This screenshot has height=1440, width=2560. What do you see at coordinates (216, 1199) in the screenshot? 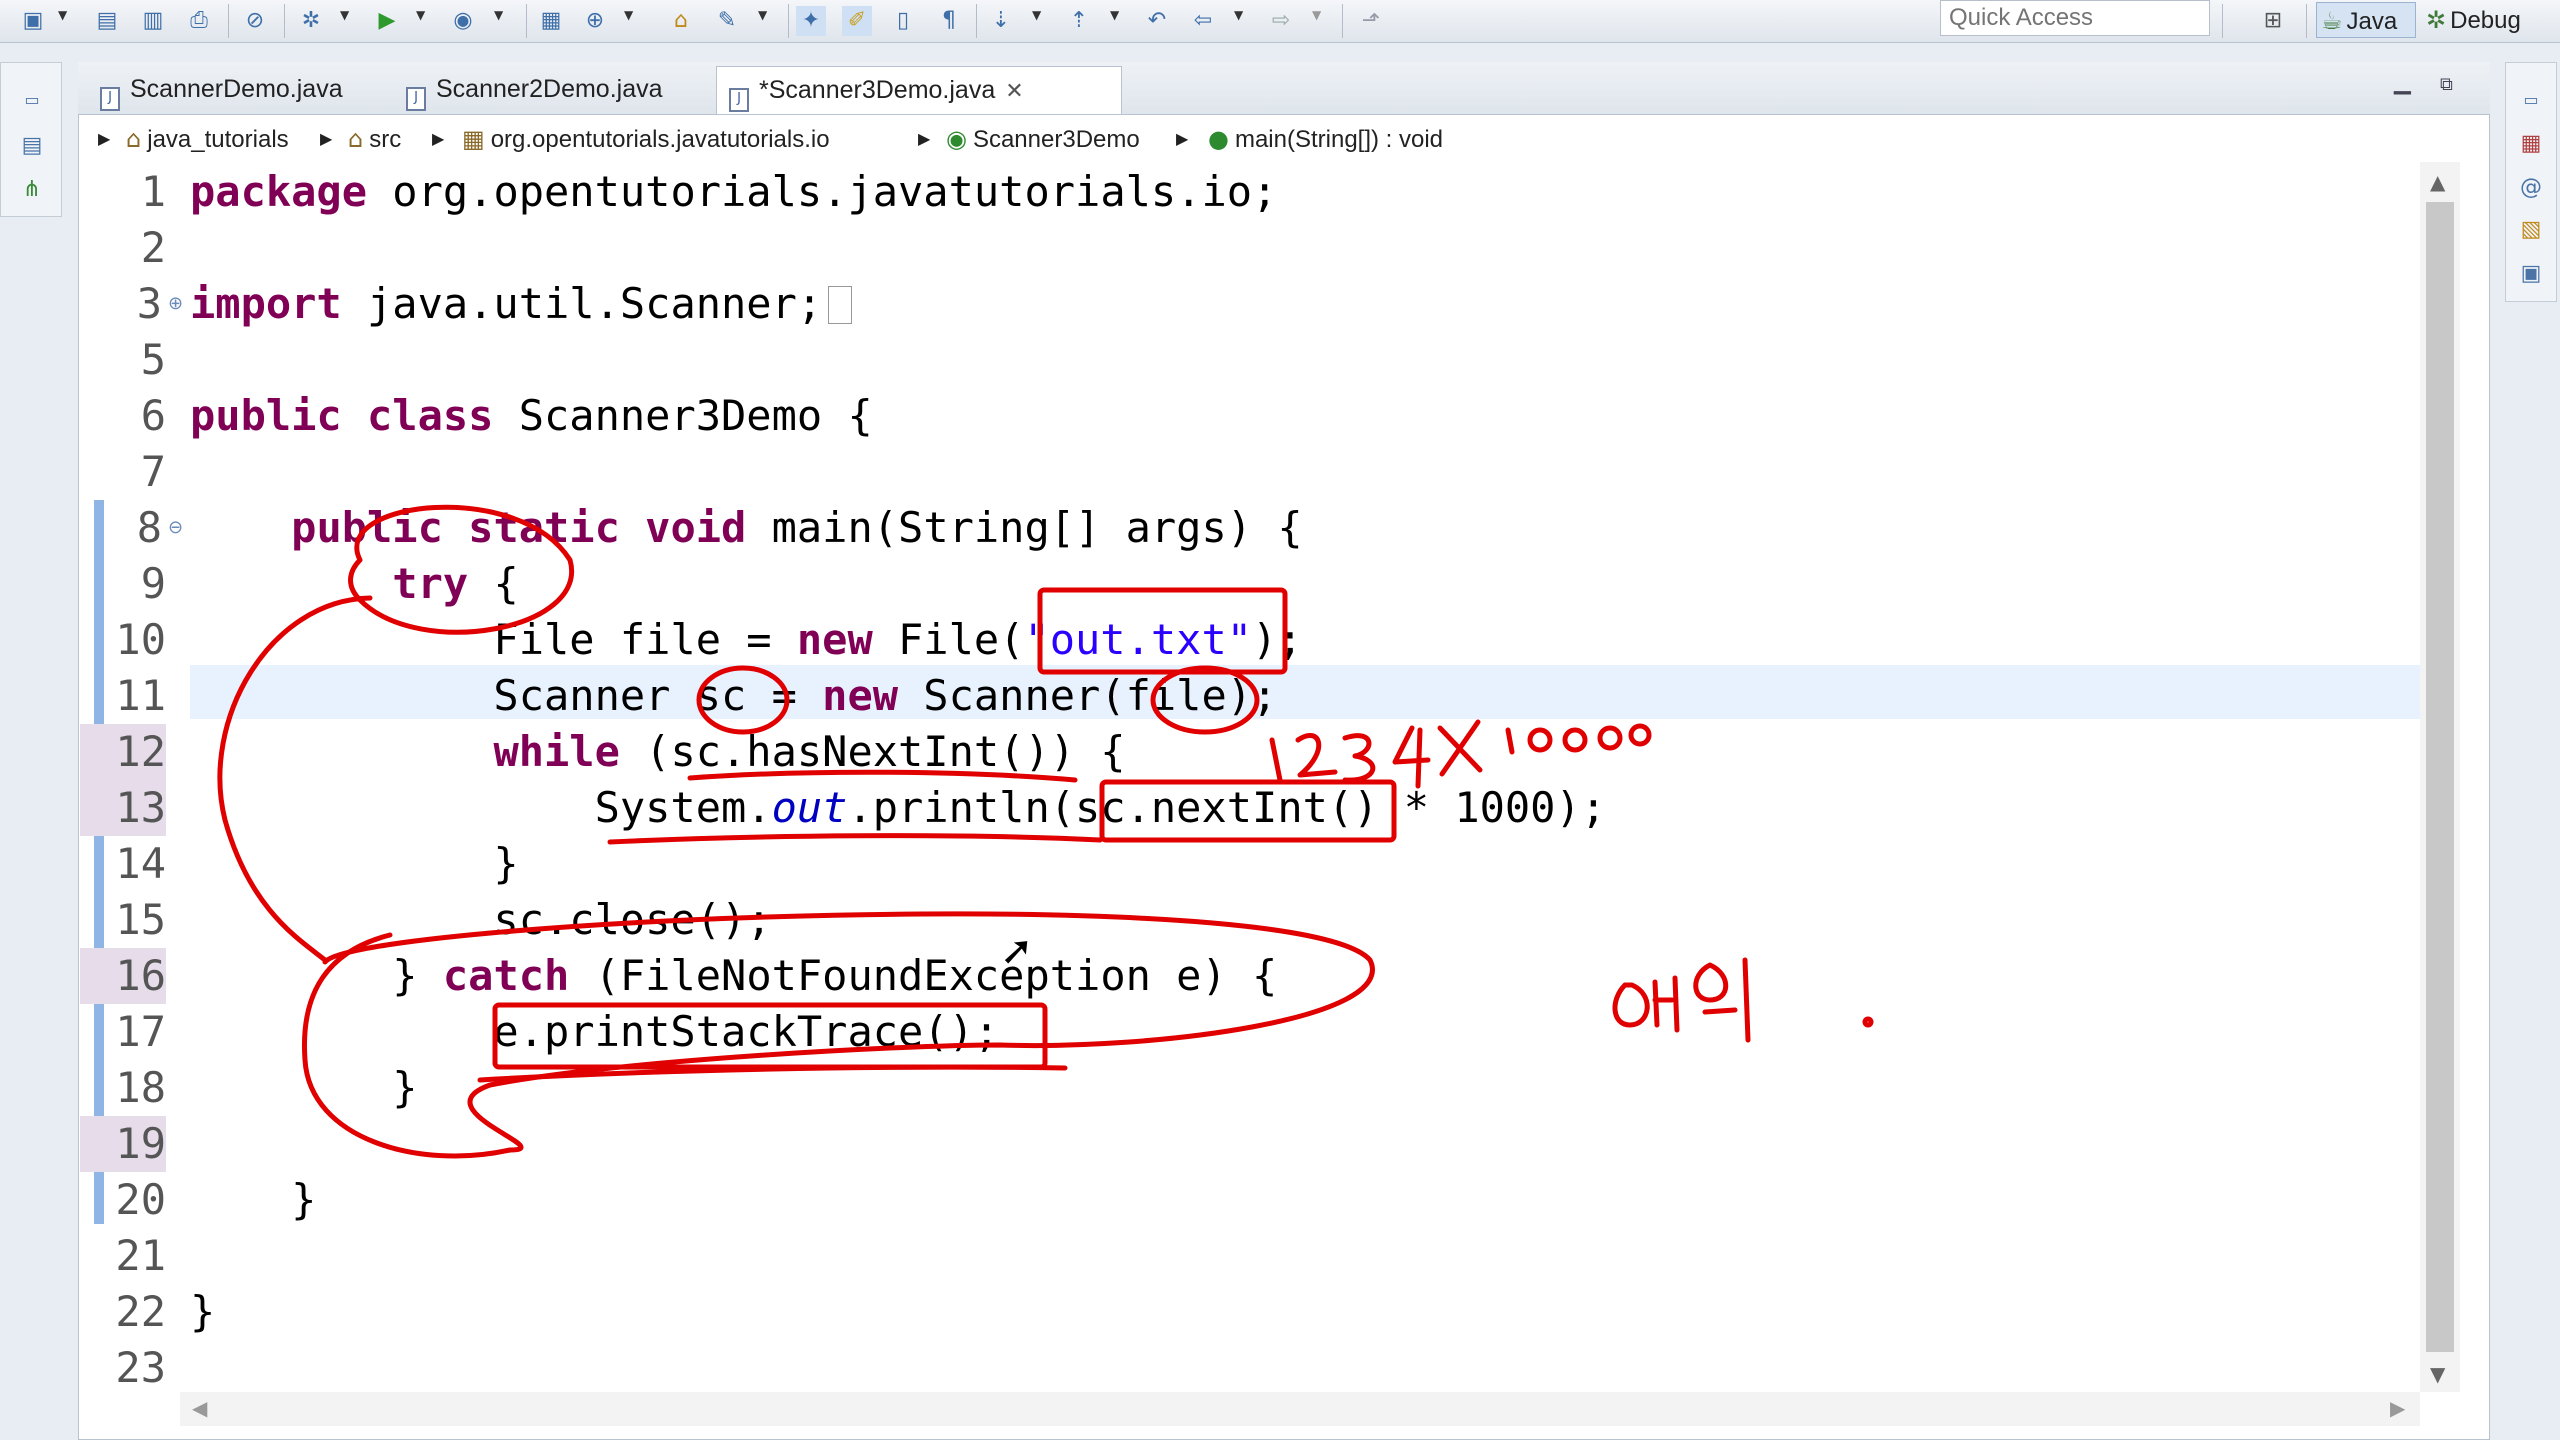
I see `code-line: 20 }` at bounding box center [216, 1199].